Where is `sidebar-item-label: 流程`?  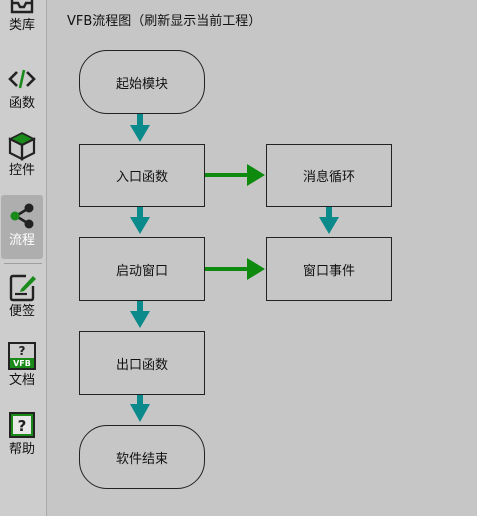 sidebar-item-label: 流程 is located at coordinates (21, 240).